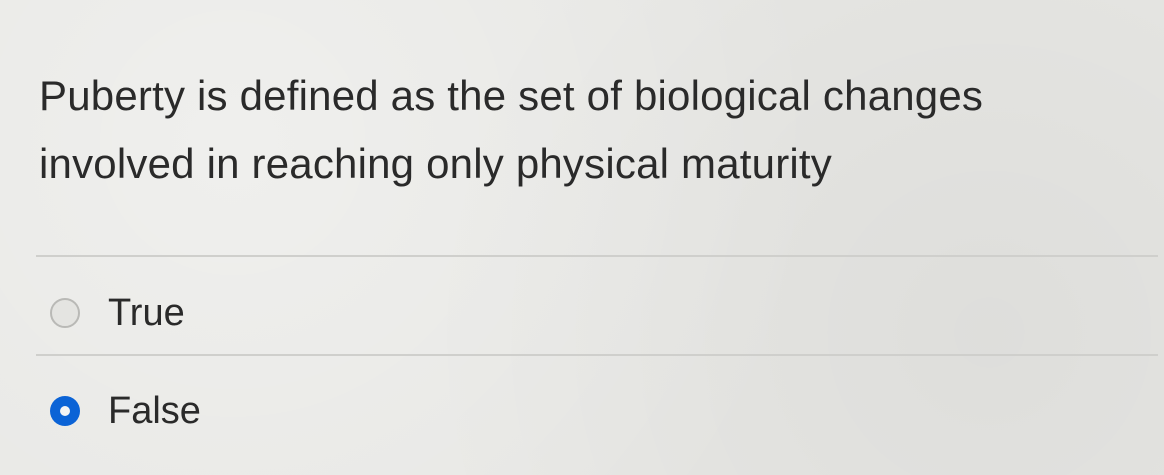 This screenshot has height=475, width=1164. I want to click on answer-option-false: False, so click(125, 411).